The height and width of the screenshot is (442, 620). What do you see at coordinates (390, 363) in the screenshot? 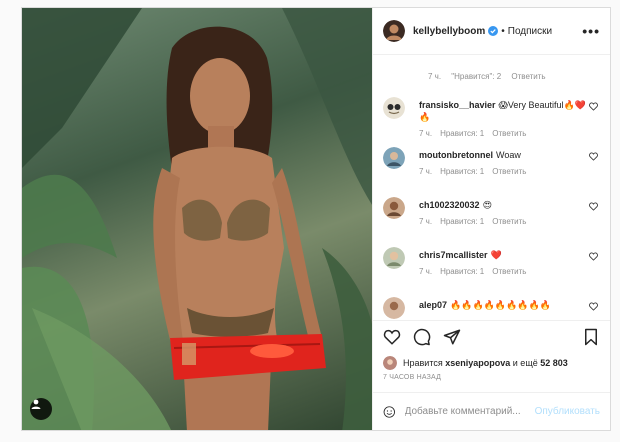
I see `liker-avatar` at bounding box center [390, 363].